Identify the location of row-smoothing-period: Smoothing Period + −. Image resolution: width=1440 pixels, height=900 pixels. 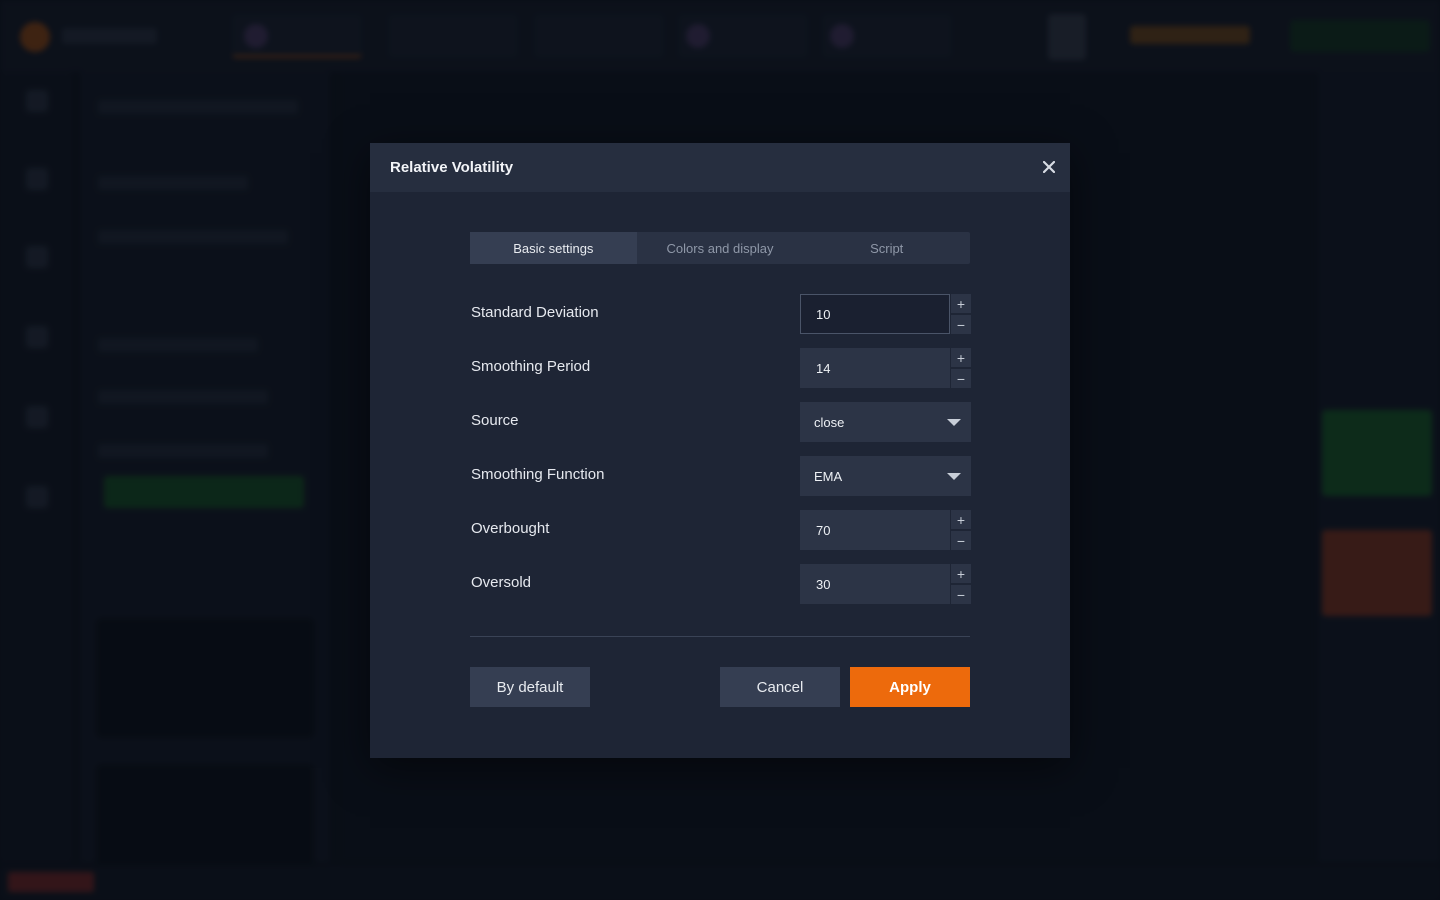
(720, 375).